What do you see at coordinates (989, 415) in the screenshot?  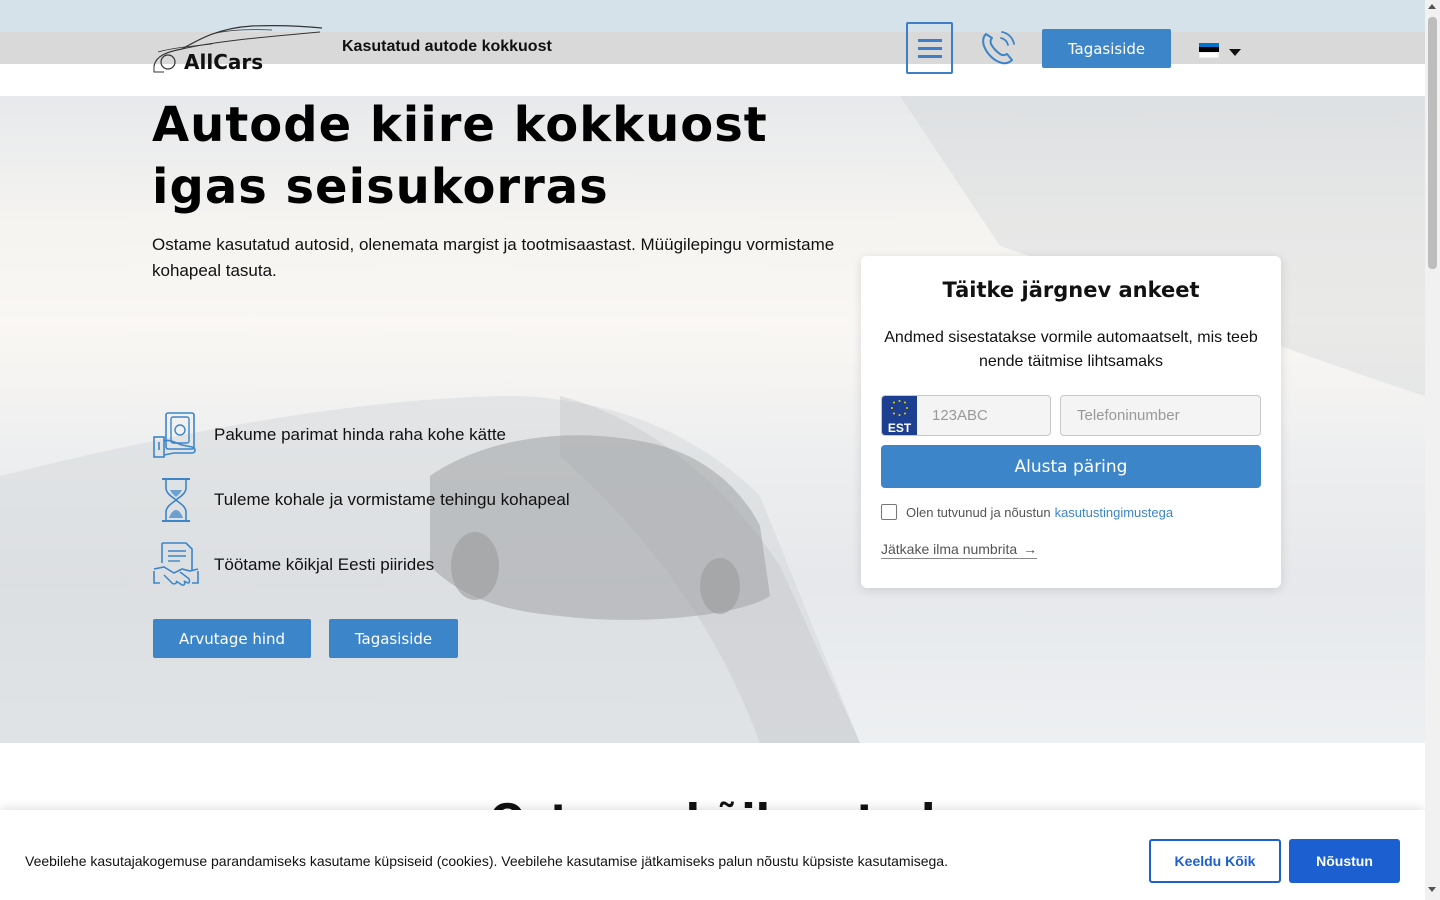 I see `license-plate-input` at bounding box center [989, 415].